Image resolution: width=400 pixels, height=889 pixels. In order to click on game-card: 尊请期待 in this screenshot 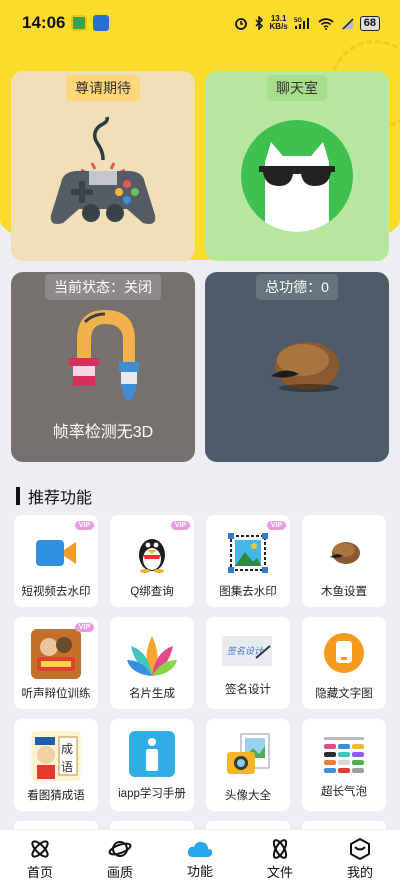, I will do `click(103, 166)`.